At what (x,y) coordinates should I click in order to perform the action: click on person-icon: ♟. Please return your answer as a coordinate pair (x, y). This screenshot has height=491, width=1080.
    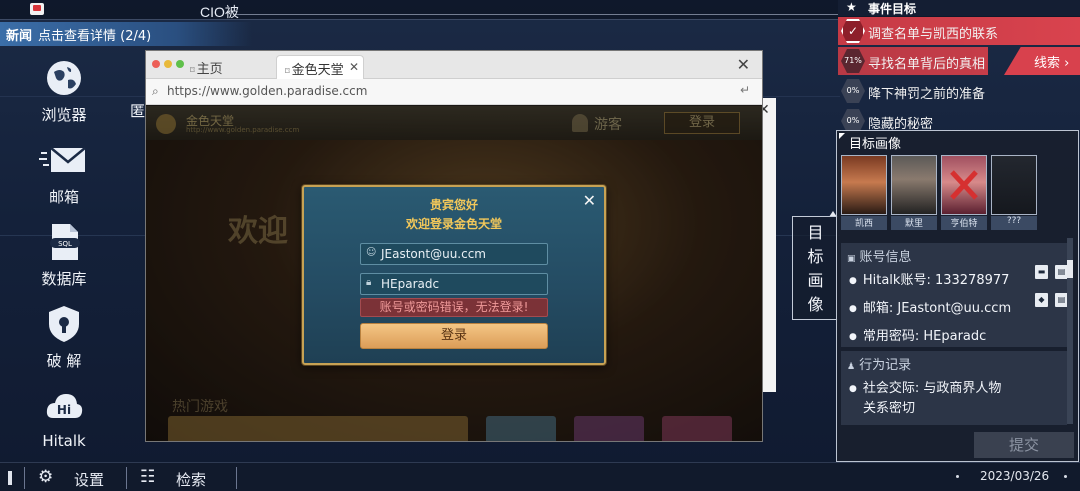
    Looking at the image, I should click on (851, 367).